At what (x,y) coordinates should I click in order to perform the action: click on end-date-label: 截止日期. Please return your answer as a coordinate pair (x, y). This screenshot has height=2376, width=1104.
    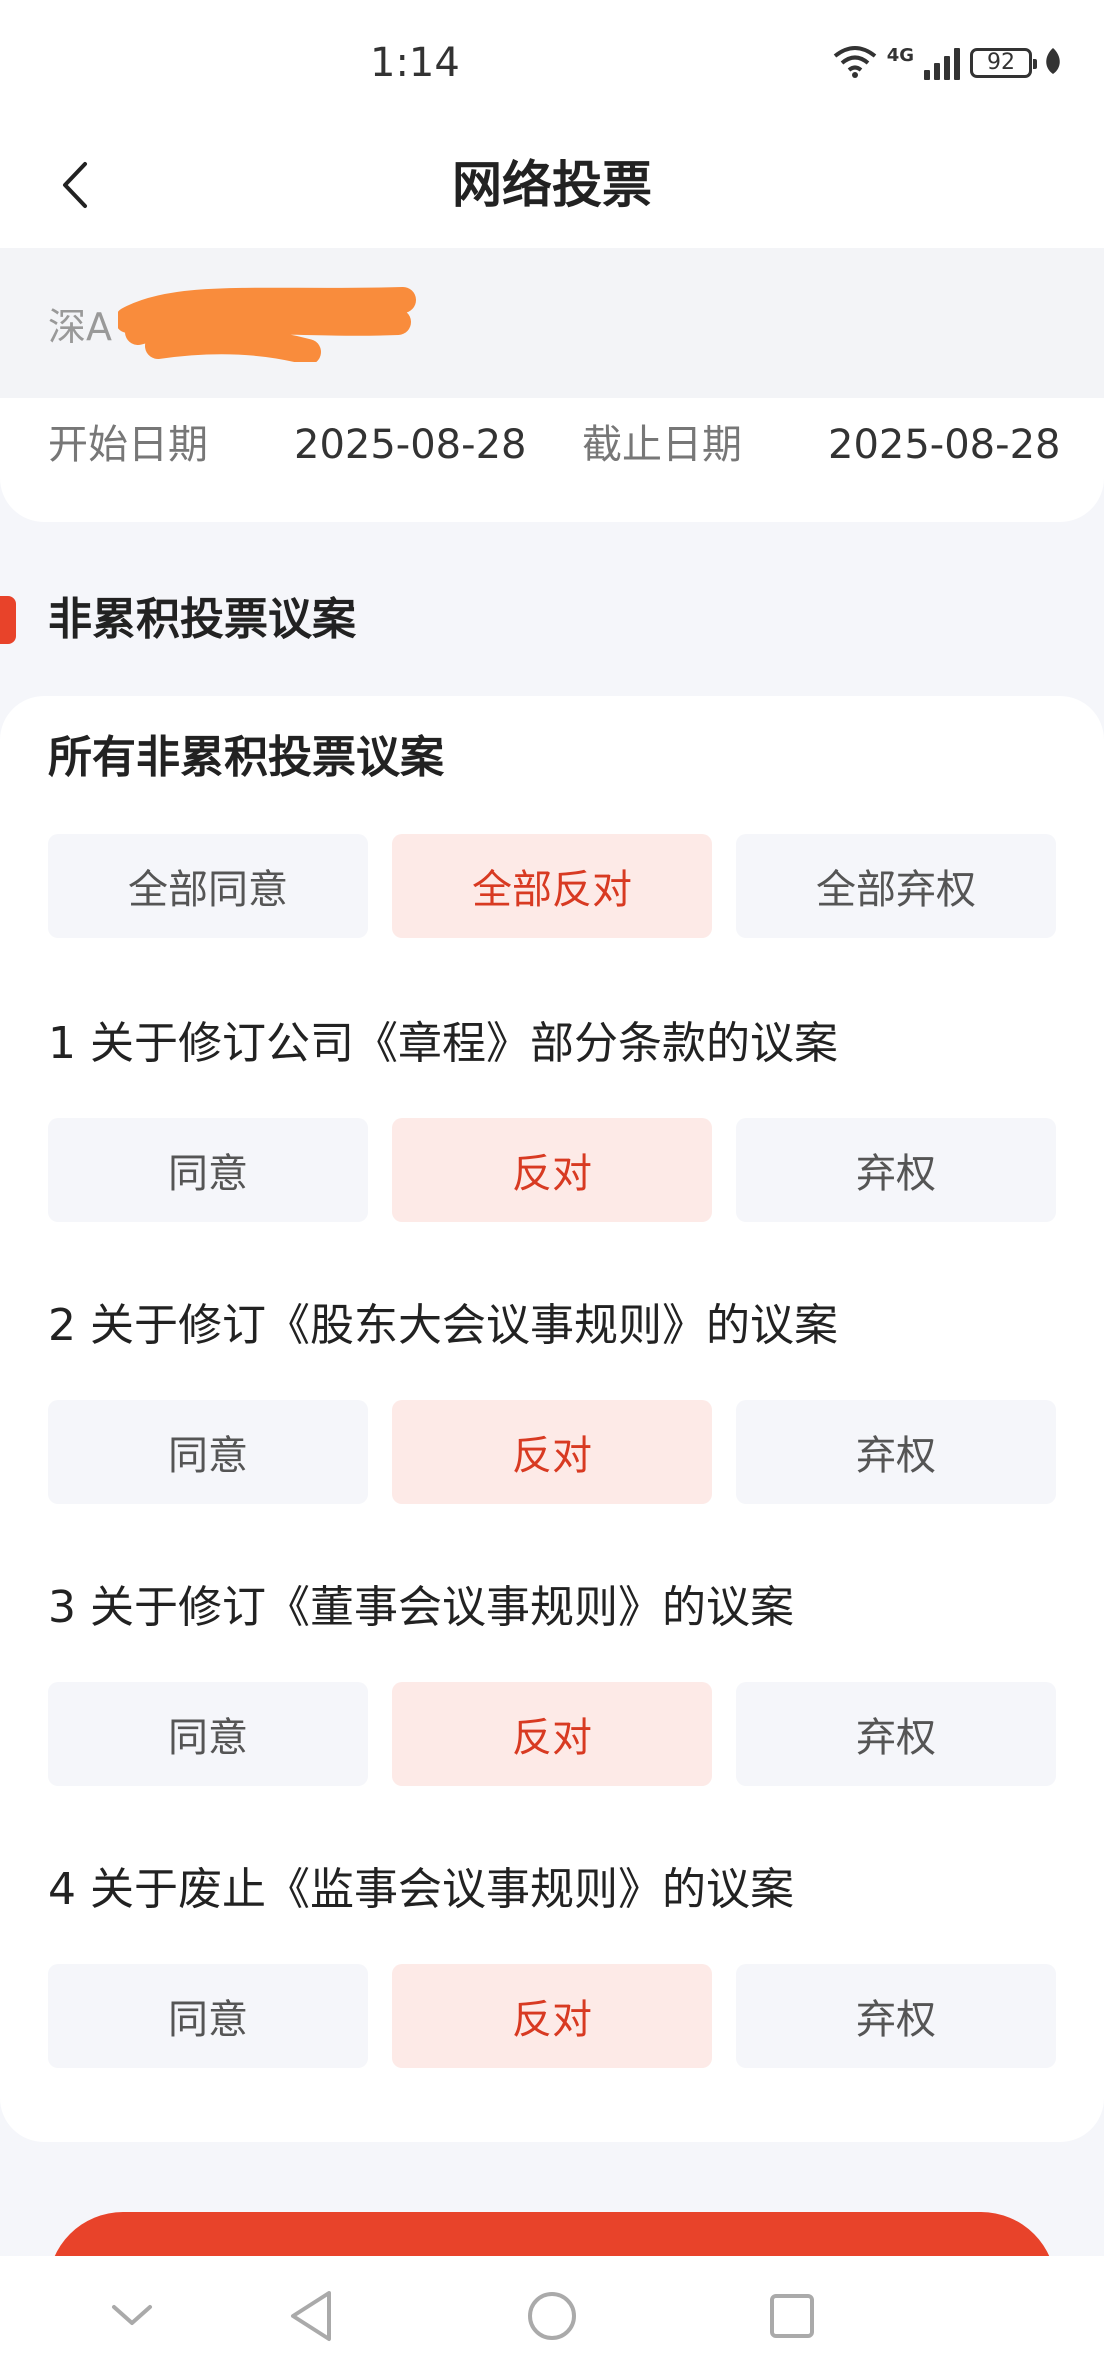
    Looking at the image, I should click on (662, 445).